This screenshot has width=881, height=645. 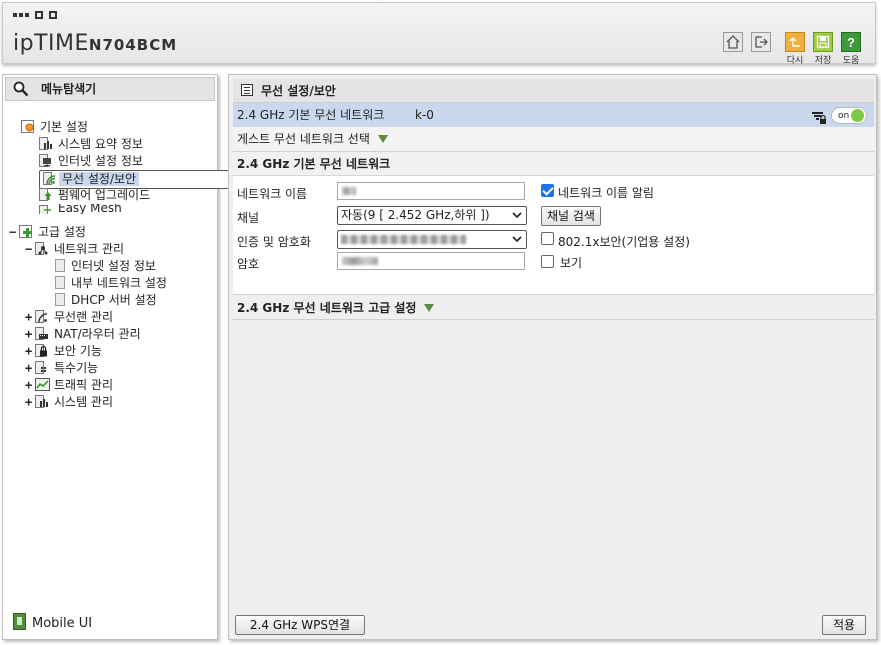 I want to click on password-input, so click(x=431, y=261).